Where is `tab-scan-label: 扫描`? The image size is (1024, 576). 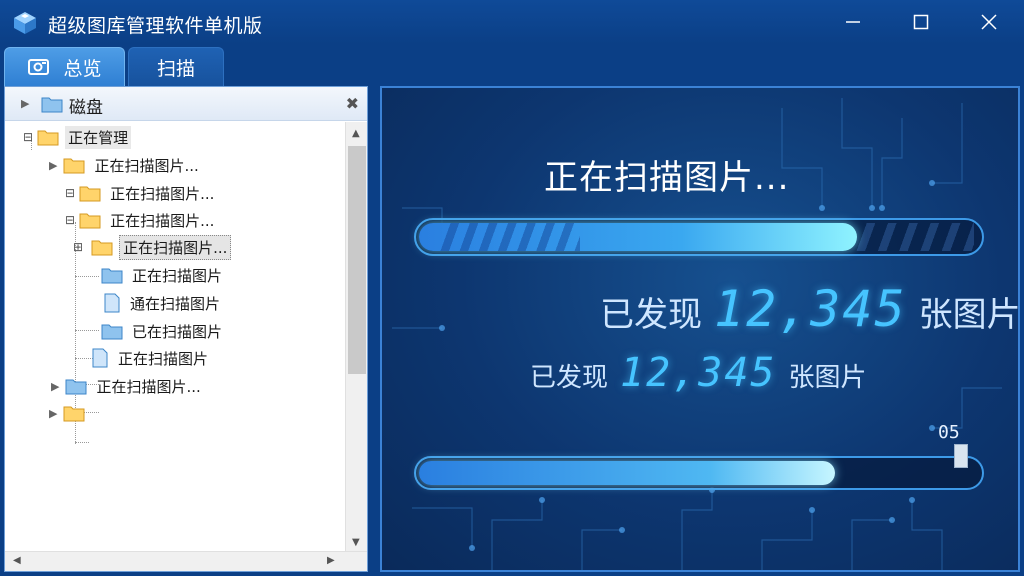 tab-scan-label: 扫描 is located at coordinates (175, 68).